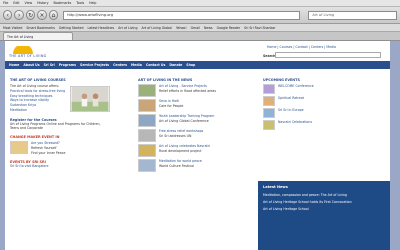 The image size is (400, 250). What do you see at coordinates (269, 56) in the screenshot?
I see `site-search-label: Search` at bounding box center [269, 56].